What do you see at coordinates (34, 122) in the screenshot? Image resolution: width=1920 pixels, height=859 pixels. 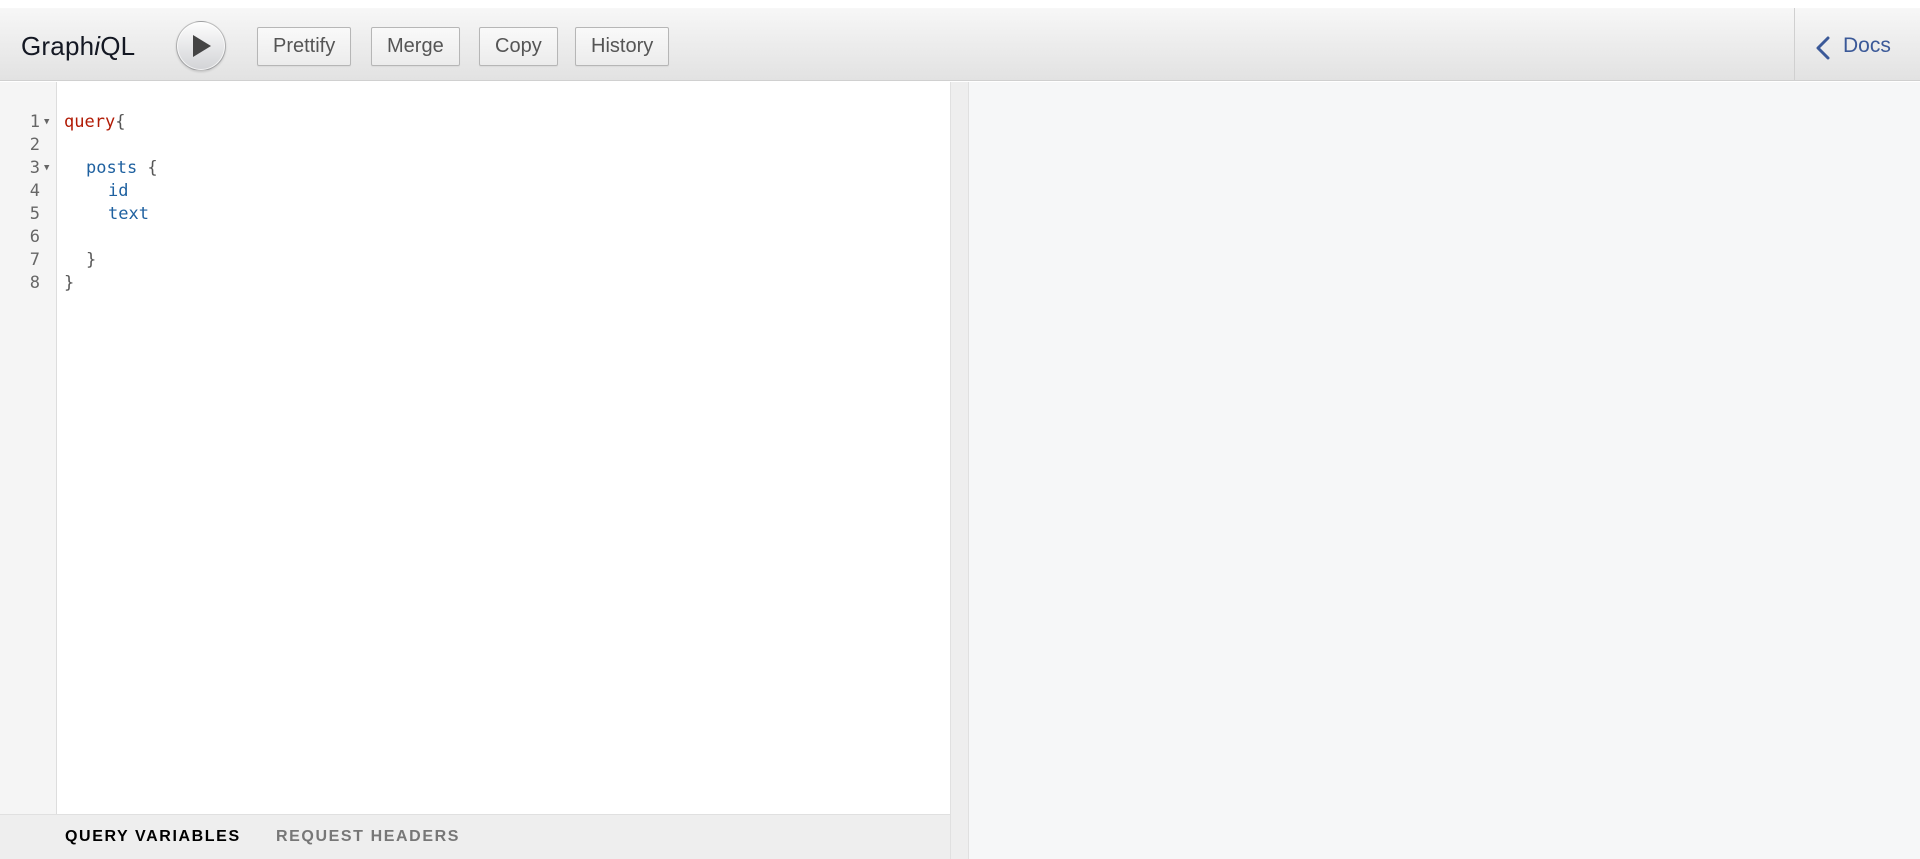 I see `line-number: 1` at bounding box center [34, 122].